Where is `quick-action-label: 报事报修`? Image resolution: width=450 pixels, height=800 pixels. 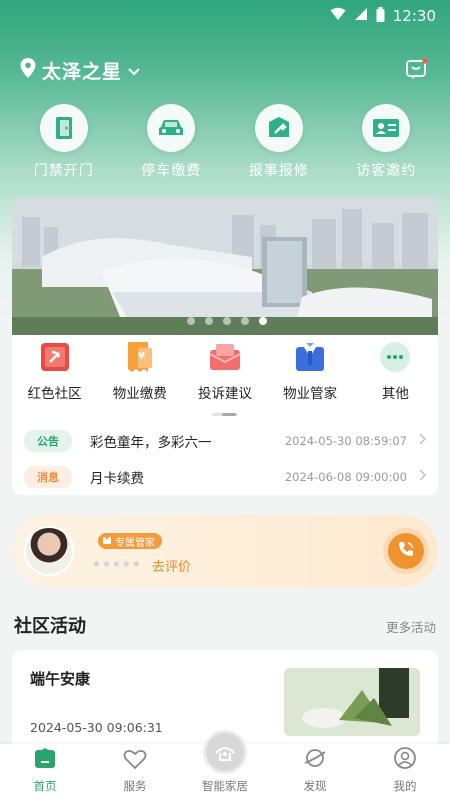
quick-action-label: 报事报修 is located at coordinates (278, 171).